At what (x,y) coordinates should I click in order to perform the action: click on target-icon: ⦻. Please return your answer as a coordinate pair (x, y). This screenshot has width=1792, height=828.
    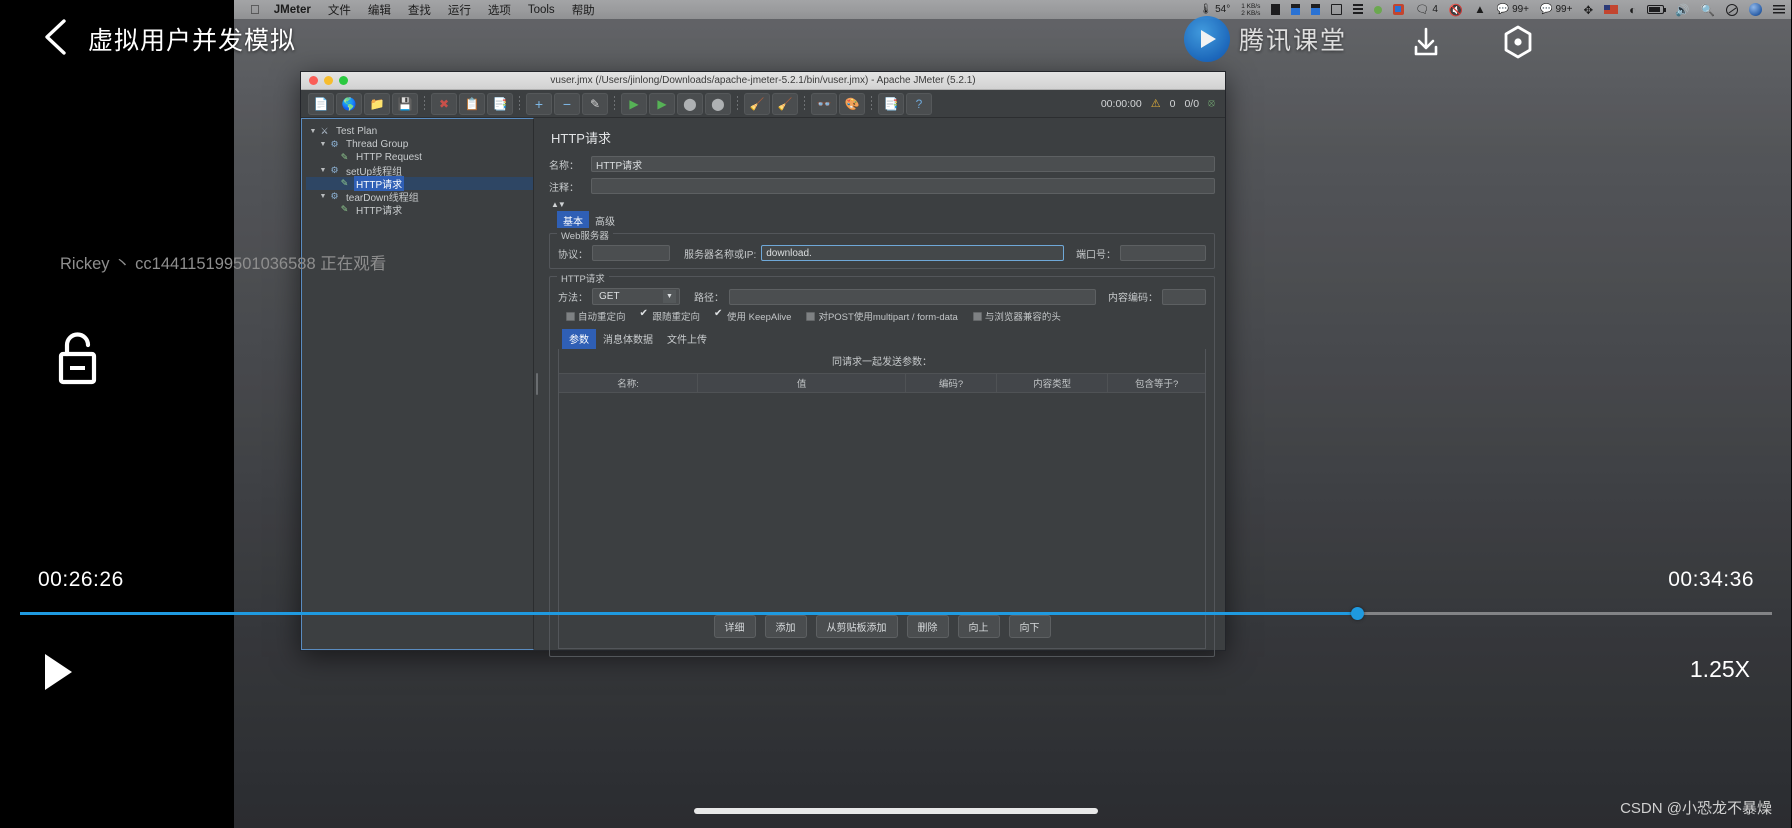
    Looking at the image, I should click on (1211, 103).